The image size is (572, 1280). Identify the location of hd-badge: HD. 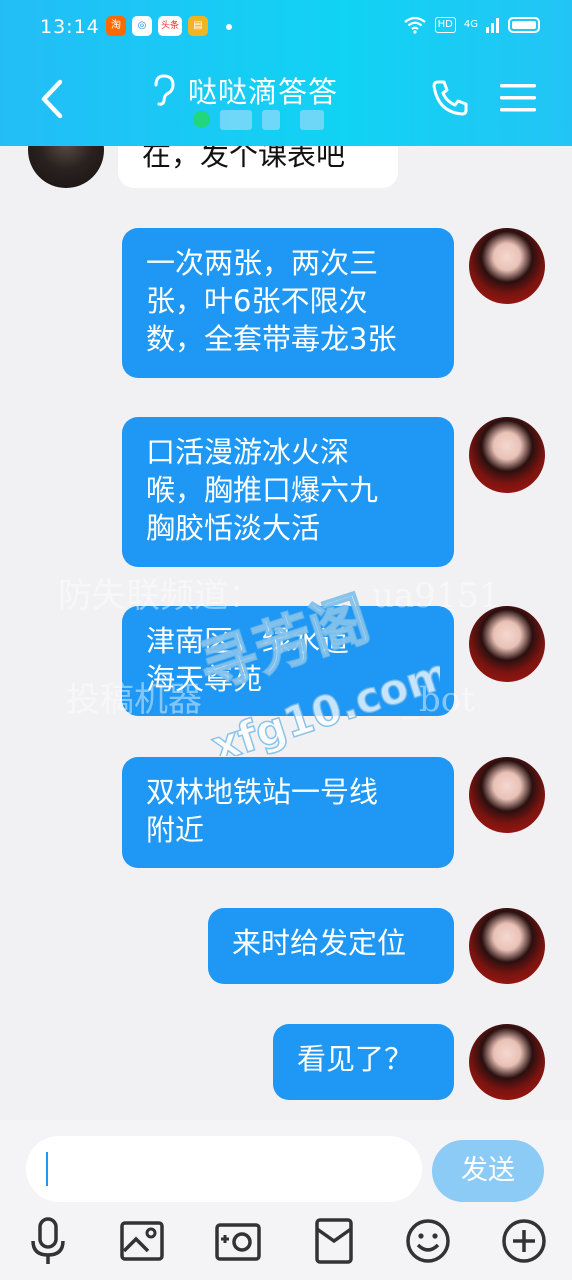
(445, 25).